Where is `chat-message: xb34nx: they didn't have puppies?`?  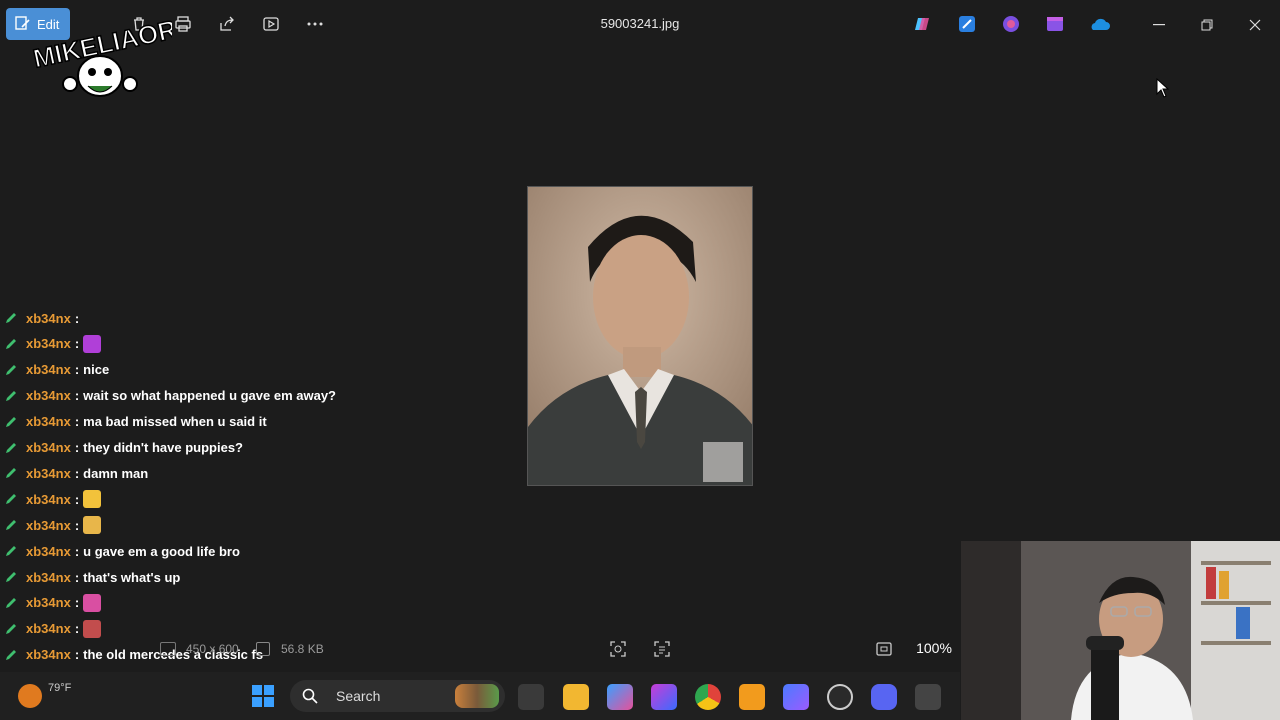
chat-message: xb34nx: they didn't have puppies? is located at coordinates (121, 448).